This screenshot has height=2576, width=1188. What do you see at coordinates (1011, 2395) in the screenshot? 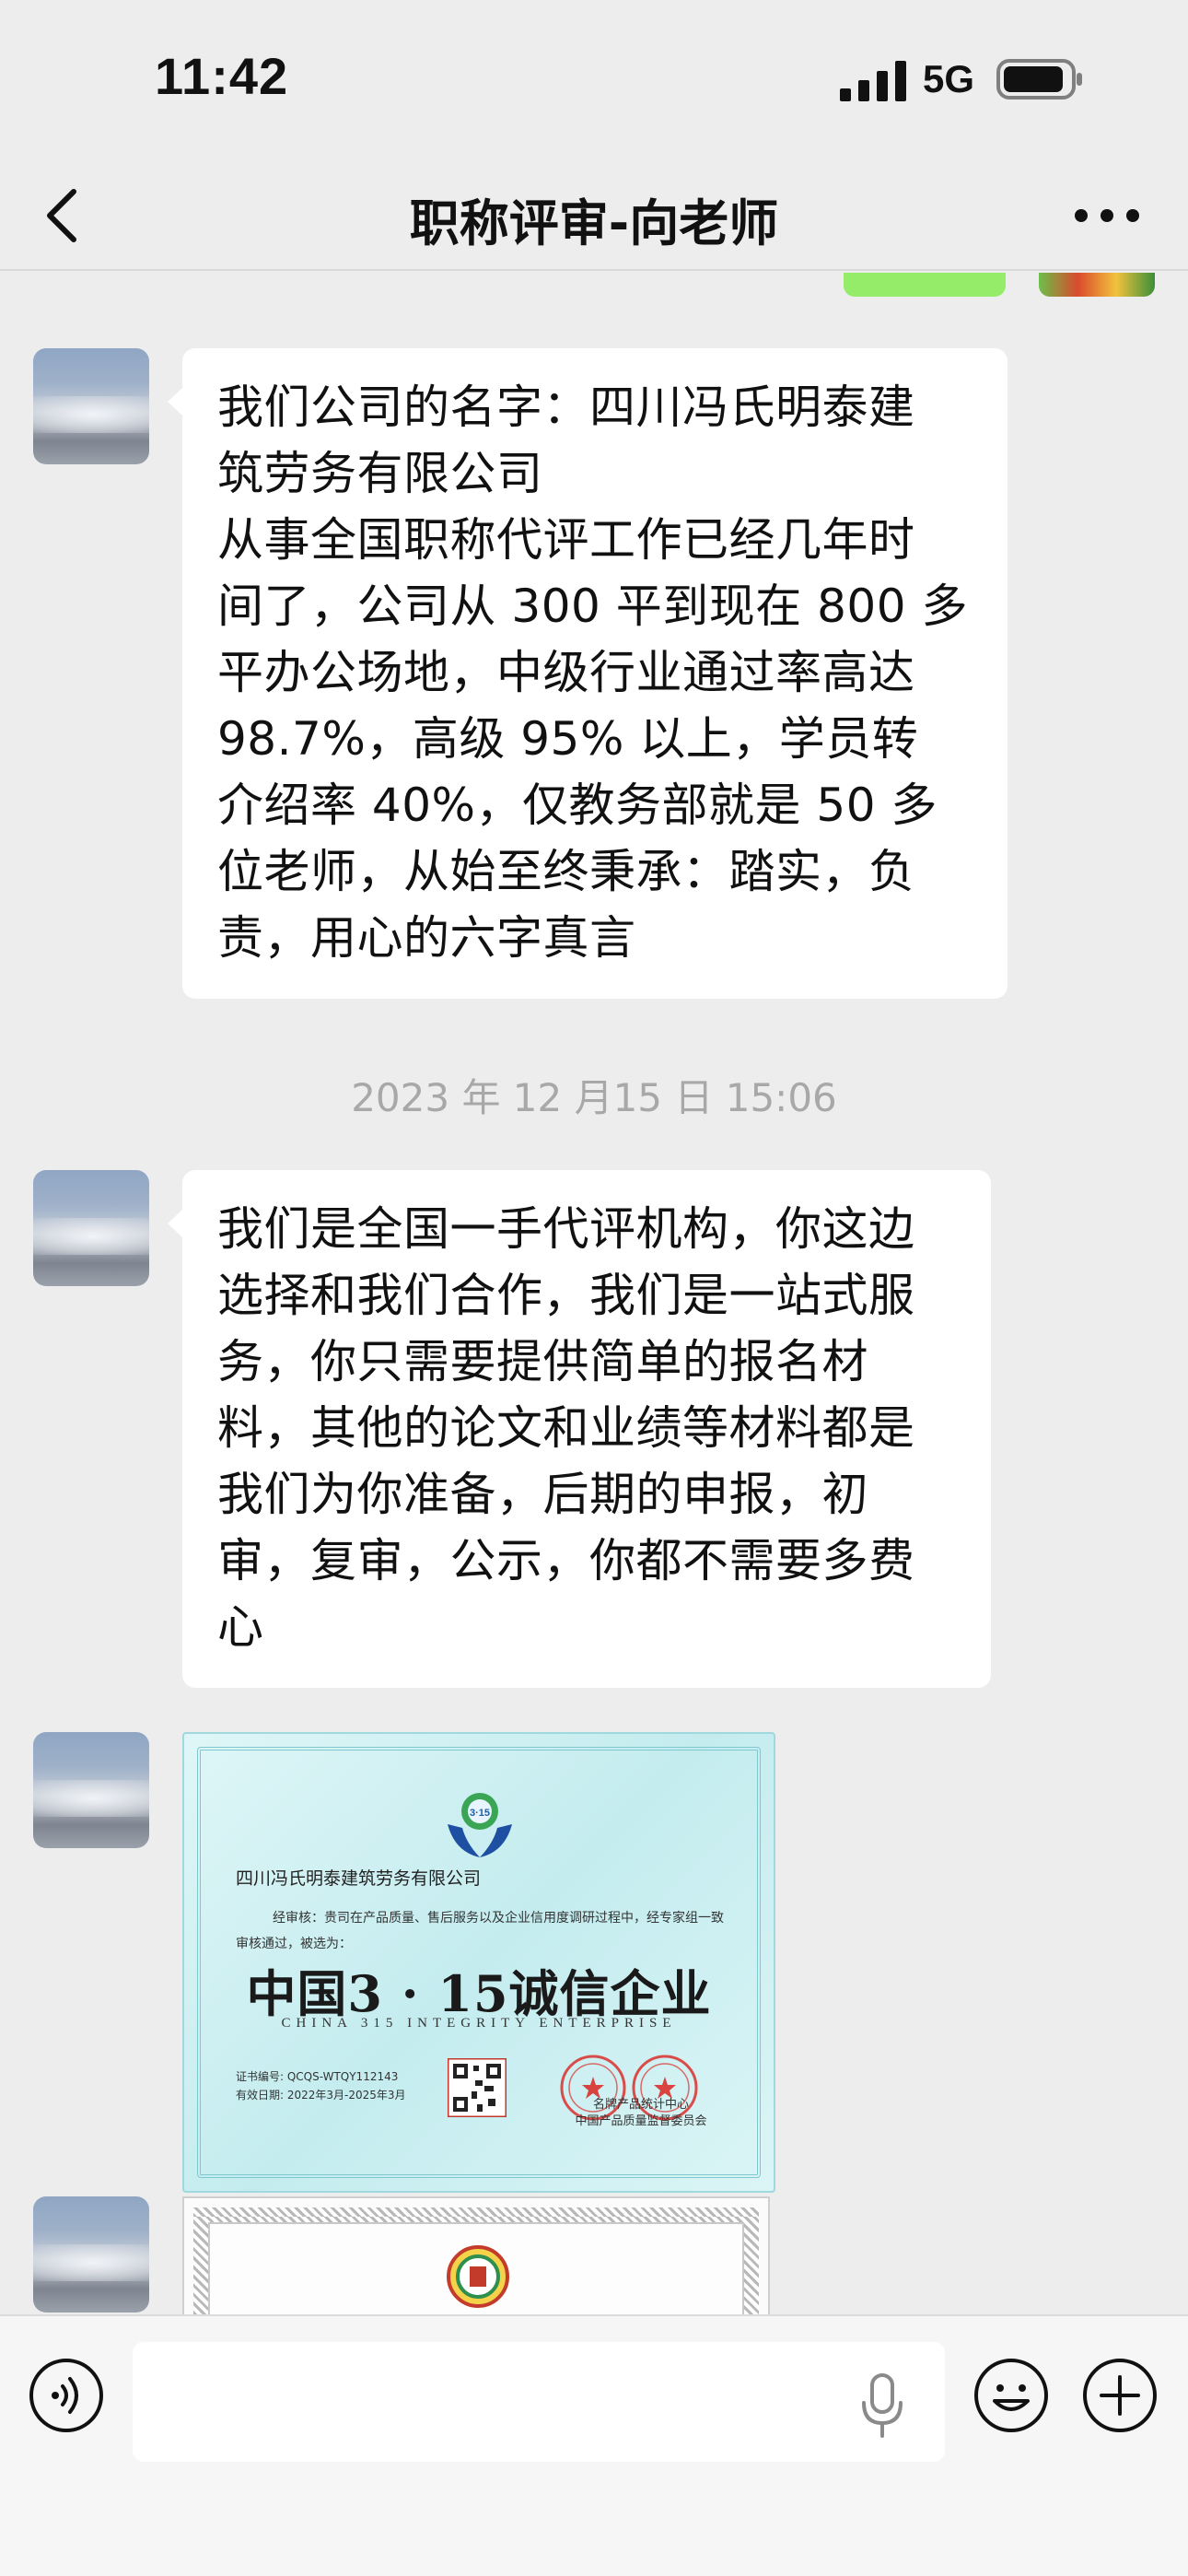
I see `emoji-icon` at bounding box center [1011, 2395].